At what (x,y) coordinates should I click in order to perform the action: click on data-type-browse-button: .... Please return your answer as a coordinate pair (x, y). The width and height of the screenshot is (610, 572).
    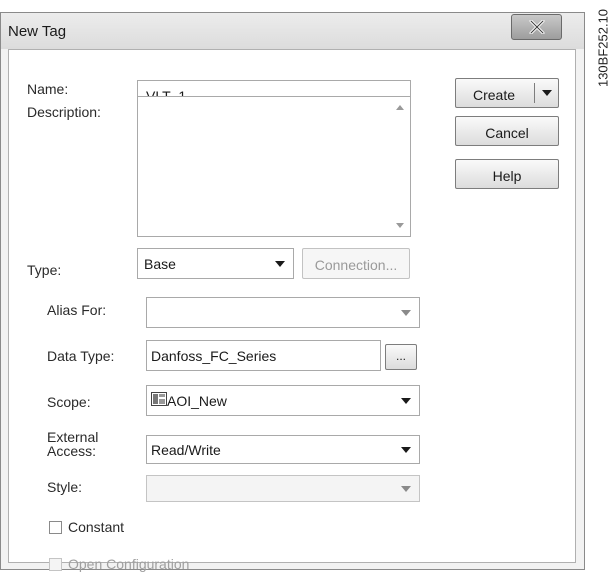
    Looking at the image, I should click on (401, 357).